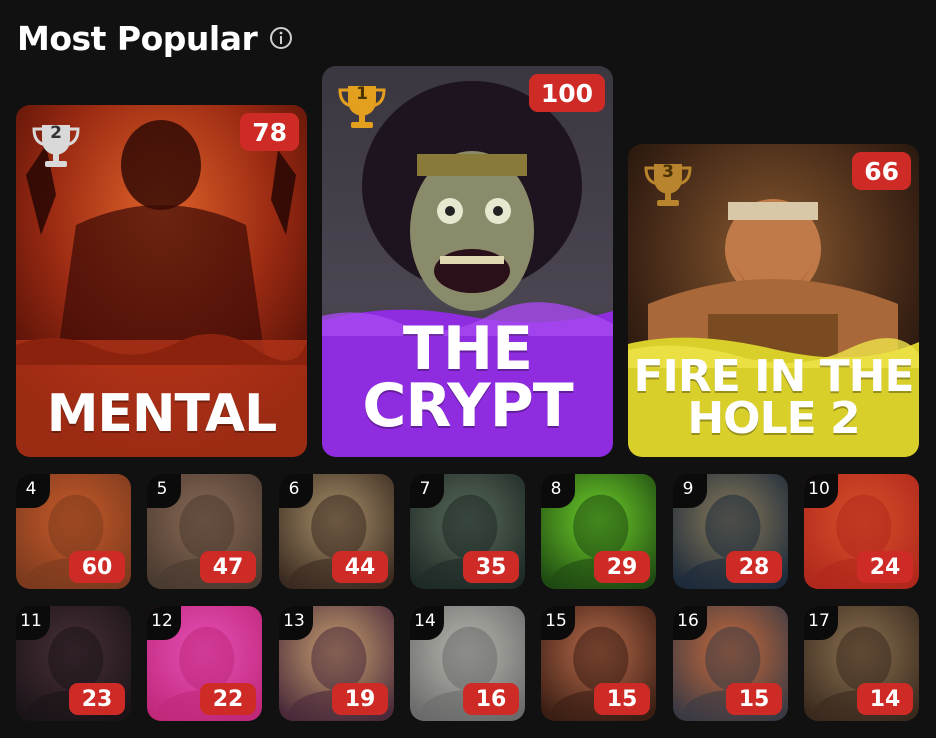 The width and height of the screenshot is (936, 738). Describe the element at coordinates (690, 623) in the screenshot. I see `rank-number: 16` at that location.